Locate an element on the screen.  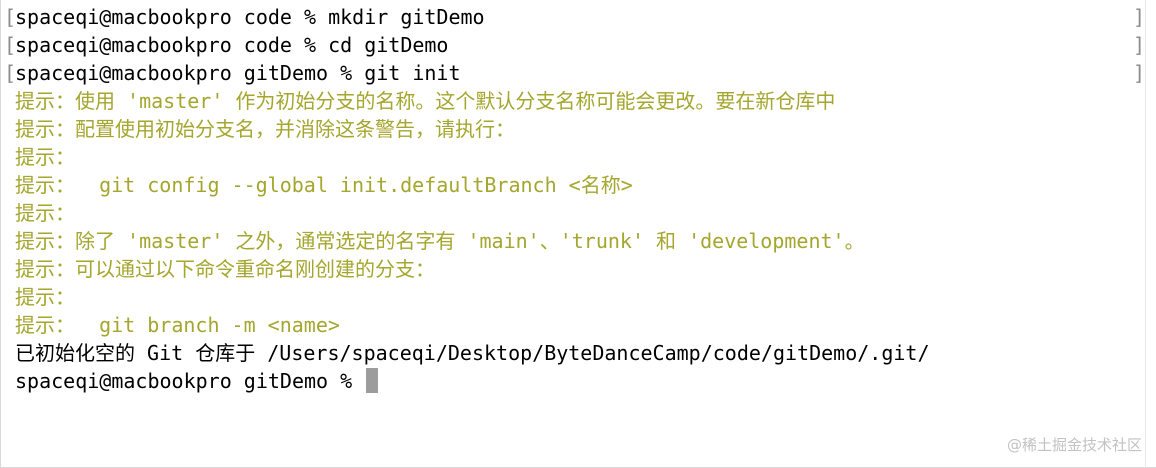
watermark: @稀土掘金技术社区 is located at coordinates (1074, 445).